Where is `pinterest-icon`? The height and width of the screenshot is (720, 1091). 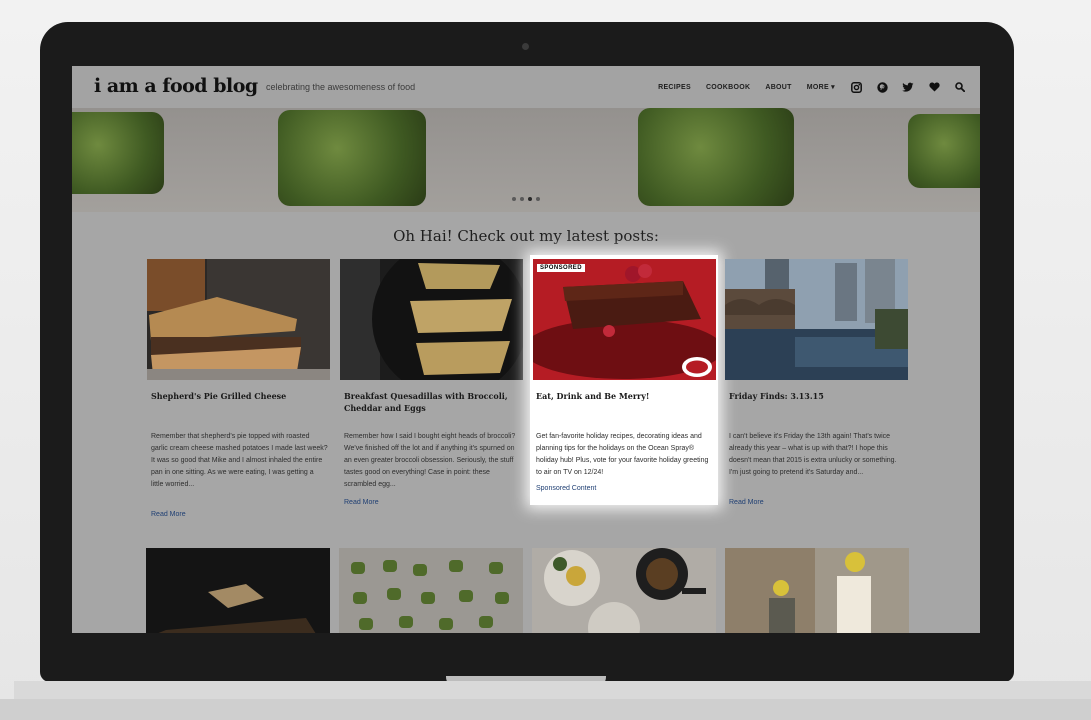
pinterest-icon is located at coordinates (882, 87).